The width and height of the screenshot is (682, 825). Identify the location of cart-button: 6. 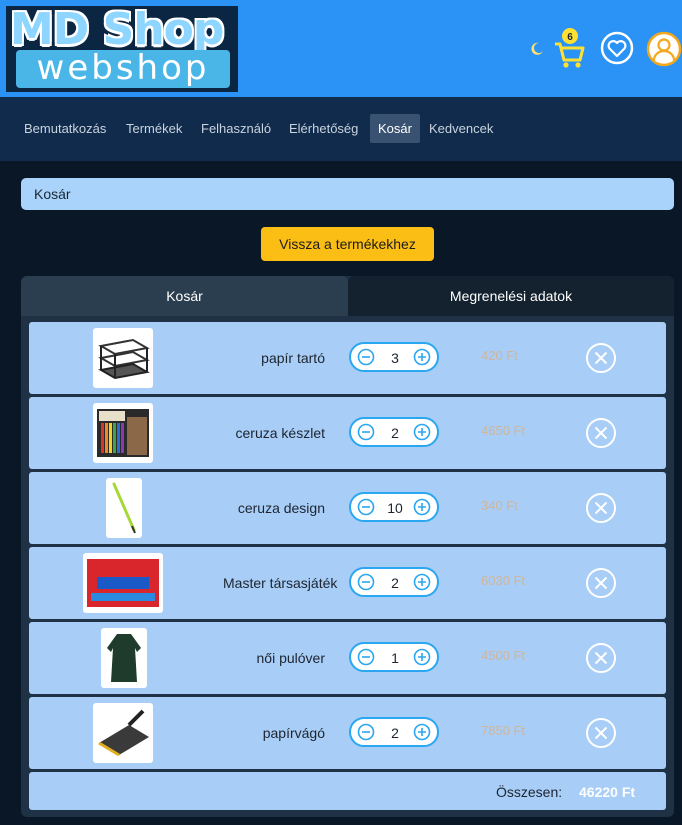
(569, 48).